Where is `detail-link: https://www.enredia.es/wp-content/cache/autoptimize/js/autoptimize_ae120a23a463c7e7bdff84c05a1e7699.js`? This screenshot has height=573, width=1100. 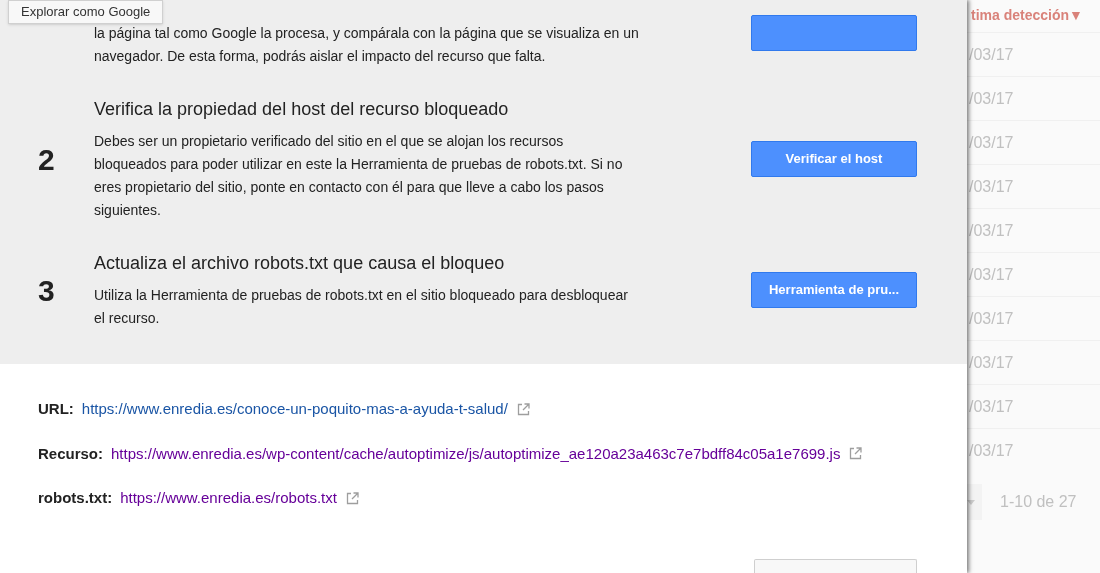
detail-link: https://www.enredia.es/wp-content/cache/autoptimize/js/autoptimize_ae120a23a463c7e7bdff84c05a1e7699.js is located at coordinates (476, 453).